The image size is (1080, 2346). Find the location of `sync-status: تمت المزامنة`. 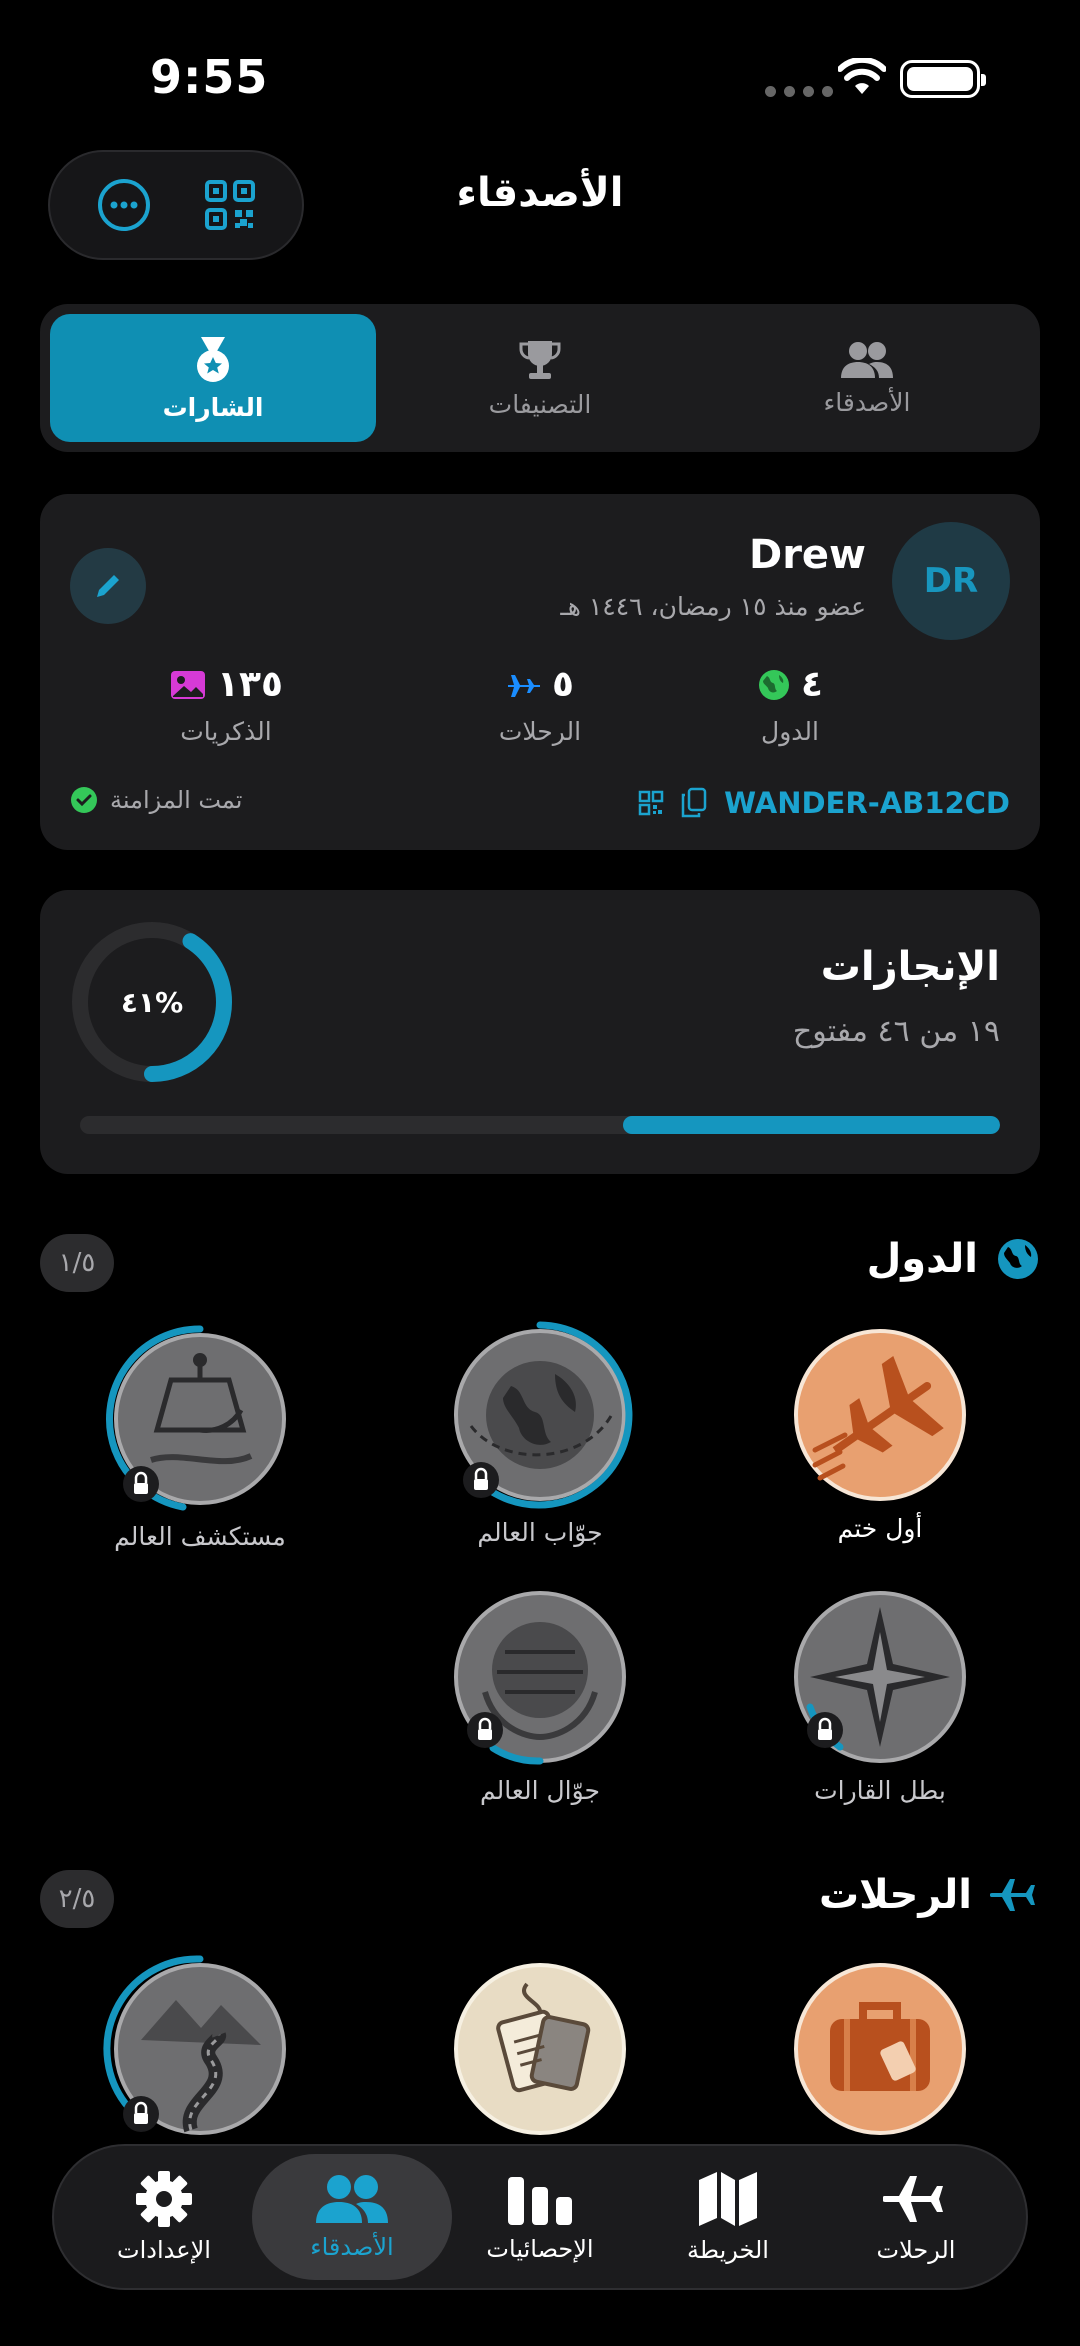

sync-status: تمت المزامنة is located at coordinates (156, 800).